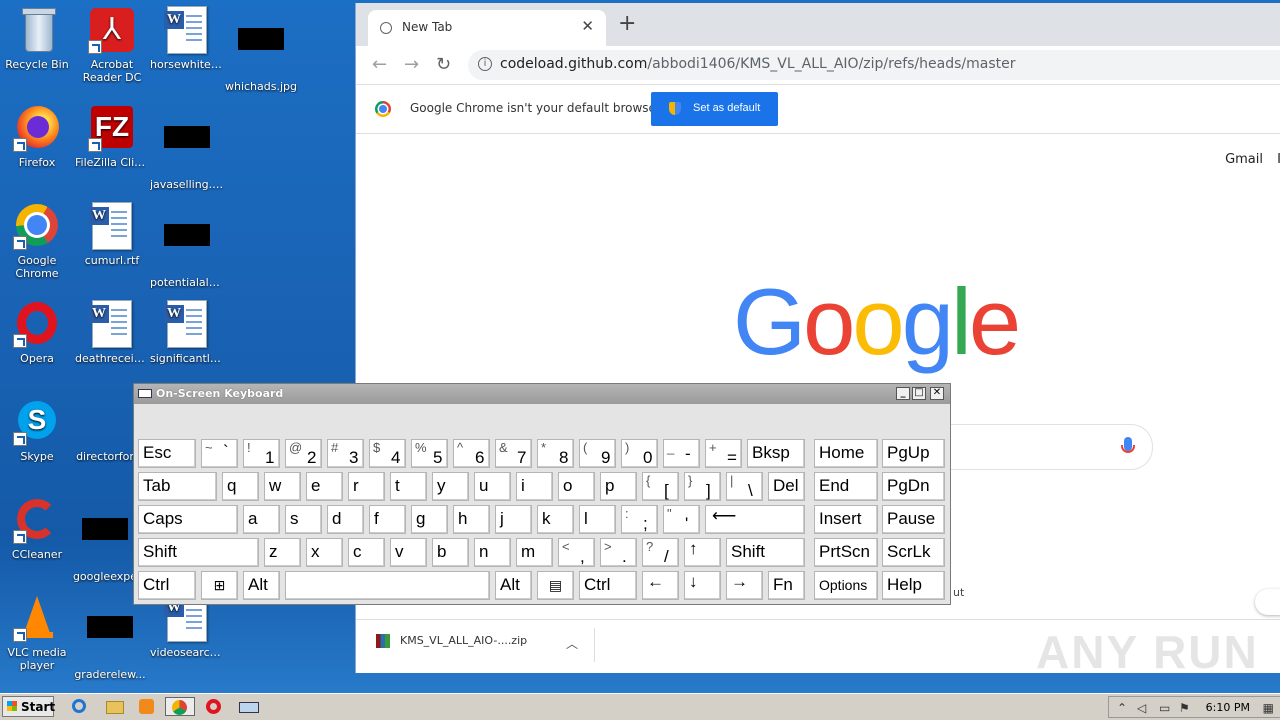  What do you see at coordinates (903, 393) in the screenshot?
I see `minimize-button: _` at bounding box center [903, 393].